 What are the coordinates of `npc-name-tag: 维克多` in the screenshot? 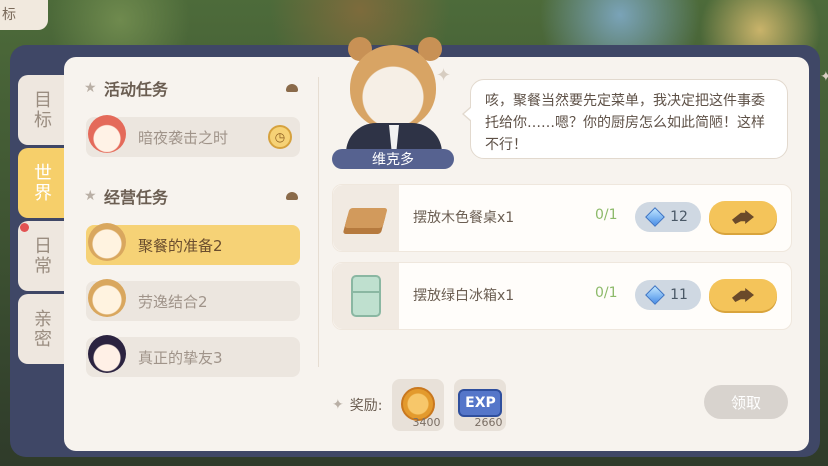 It's located at (393, 159).